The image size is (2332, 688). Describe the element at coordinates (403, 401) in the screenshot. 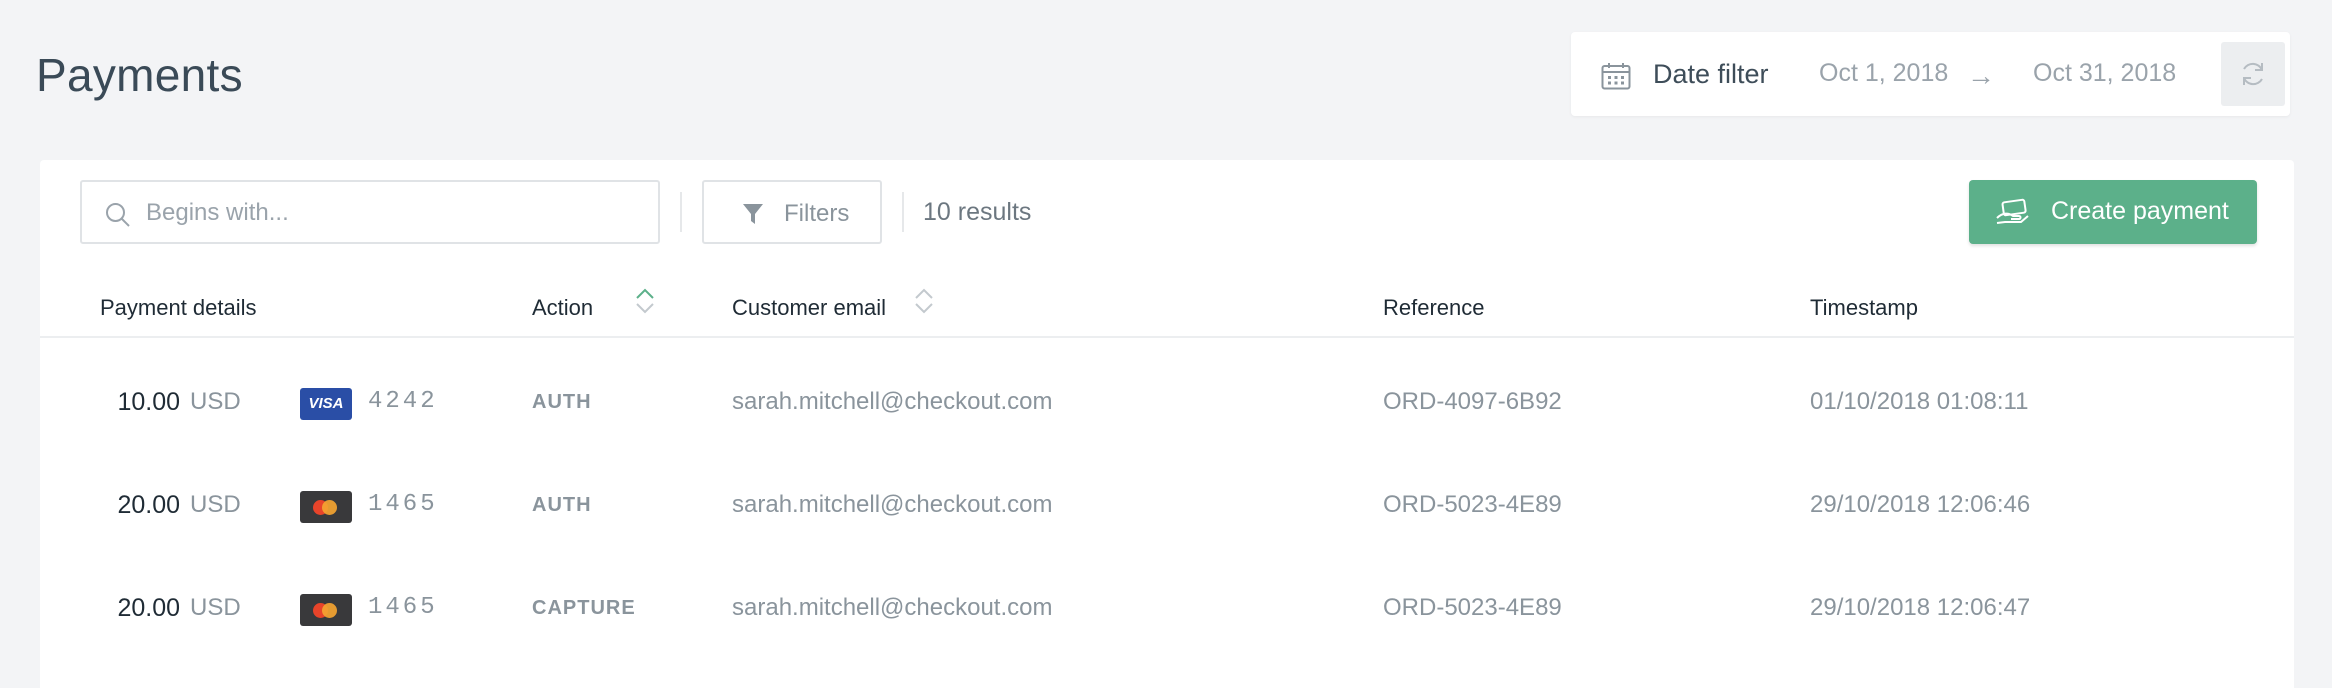

I see `card-last4: 4242` at that location.